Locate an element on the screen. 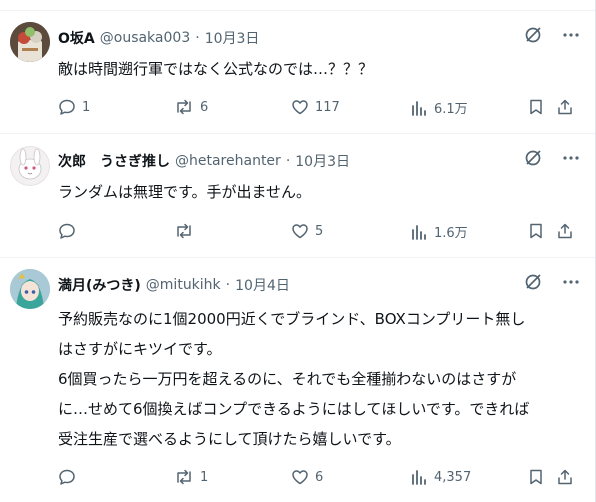 Image resolution: width=596 pixels, height=502 pixels. tweet-text-line: ランダムは無理です。手が出ません。 is located at coordinates (185, 192).